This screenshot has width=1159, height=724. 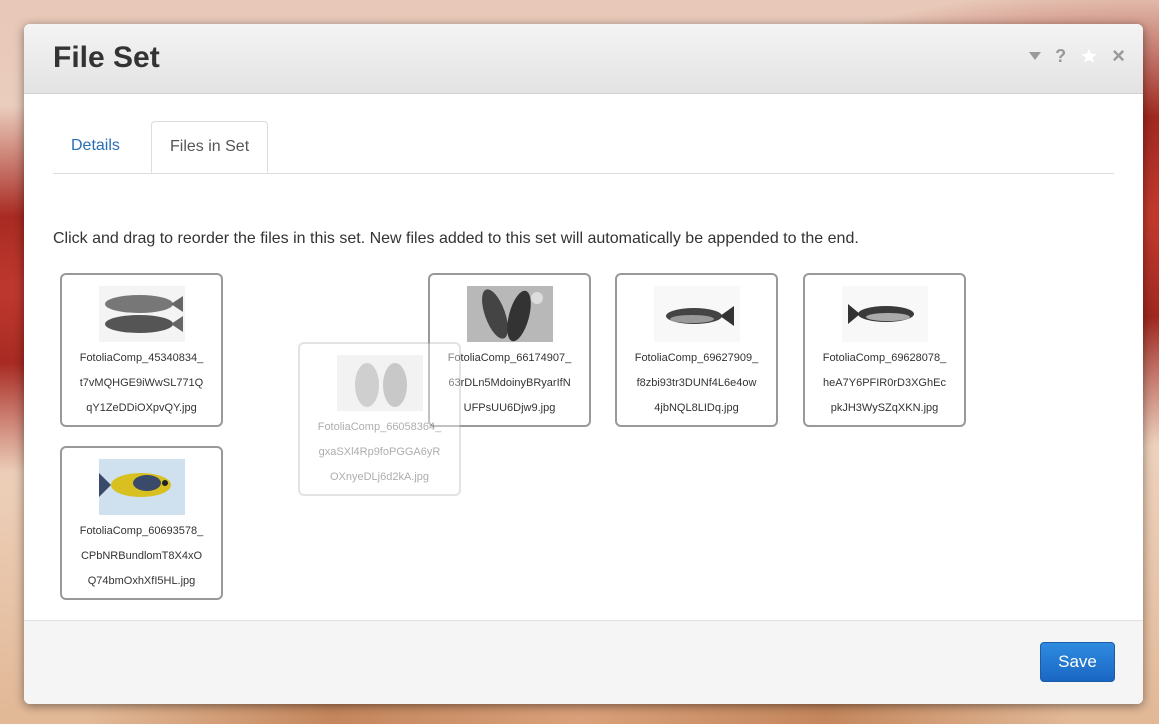 What do you see at coordinates (106, 57) in the screenshot?
I see `dialog-title: File Set` at bounding box center [106, 57].